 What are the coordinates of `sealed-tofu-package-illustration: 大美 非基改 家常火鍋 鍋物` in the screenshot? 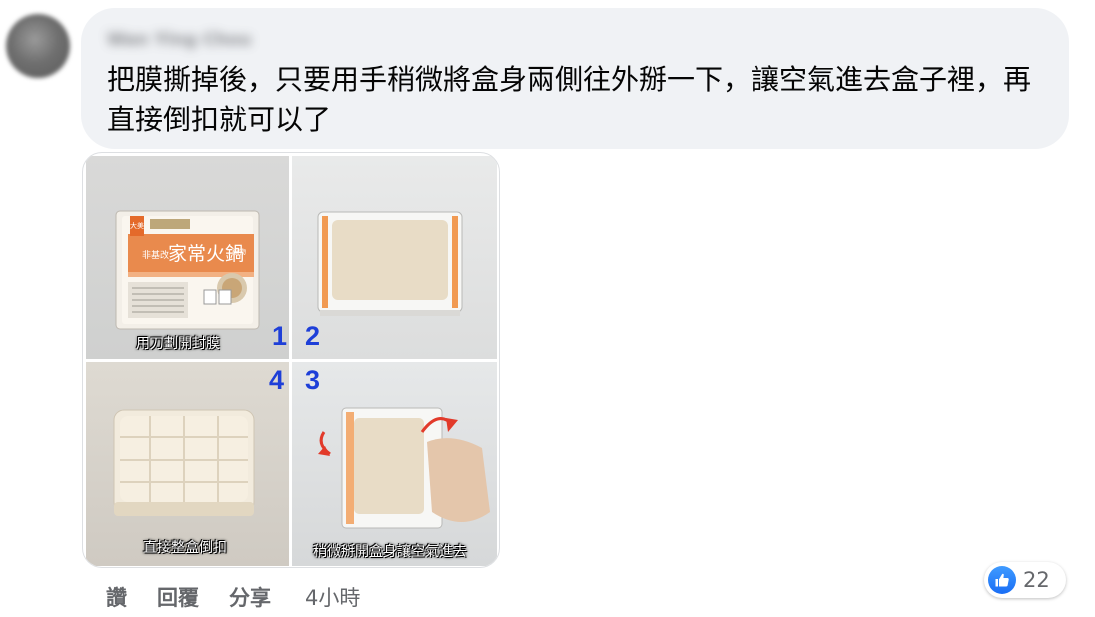 It's located at (187, 270).